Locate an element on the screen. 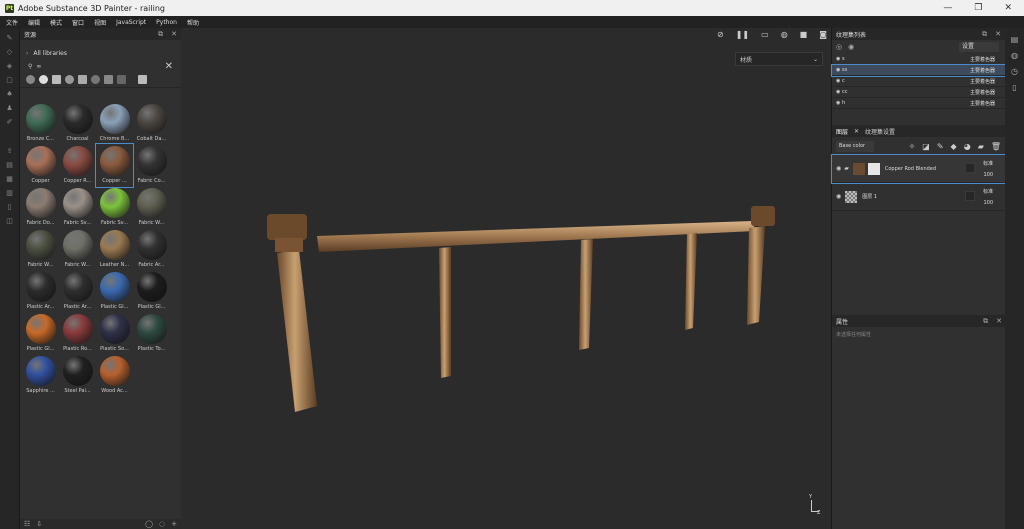 This screenshot has height=529, width=1024. filter-smart-material-icon is located at coordinates (30, 79).